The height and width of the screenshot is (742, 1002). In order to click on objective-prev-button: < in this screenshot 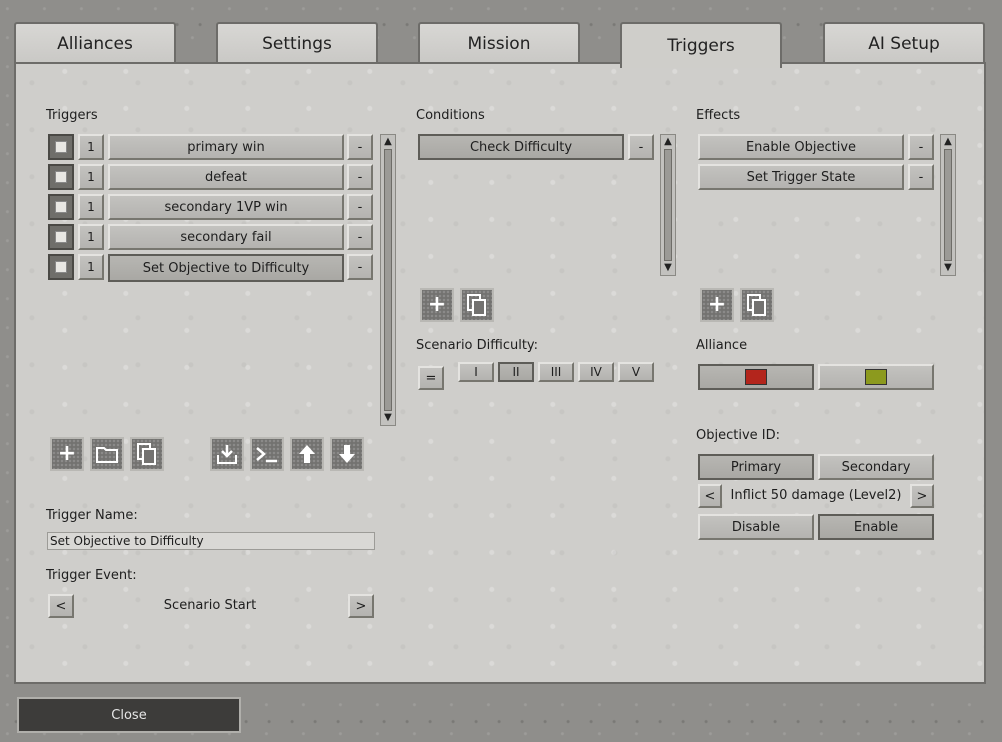, I will do `click(710, 496)`.